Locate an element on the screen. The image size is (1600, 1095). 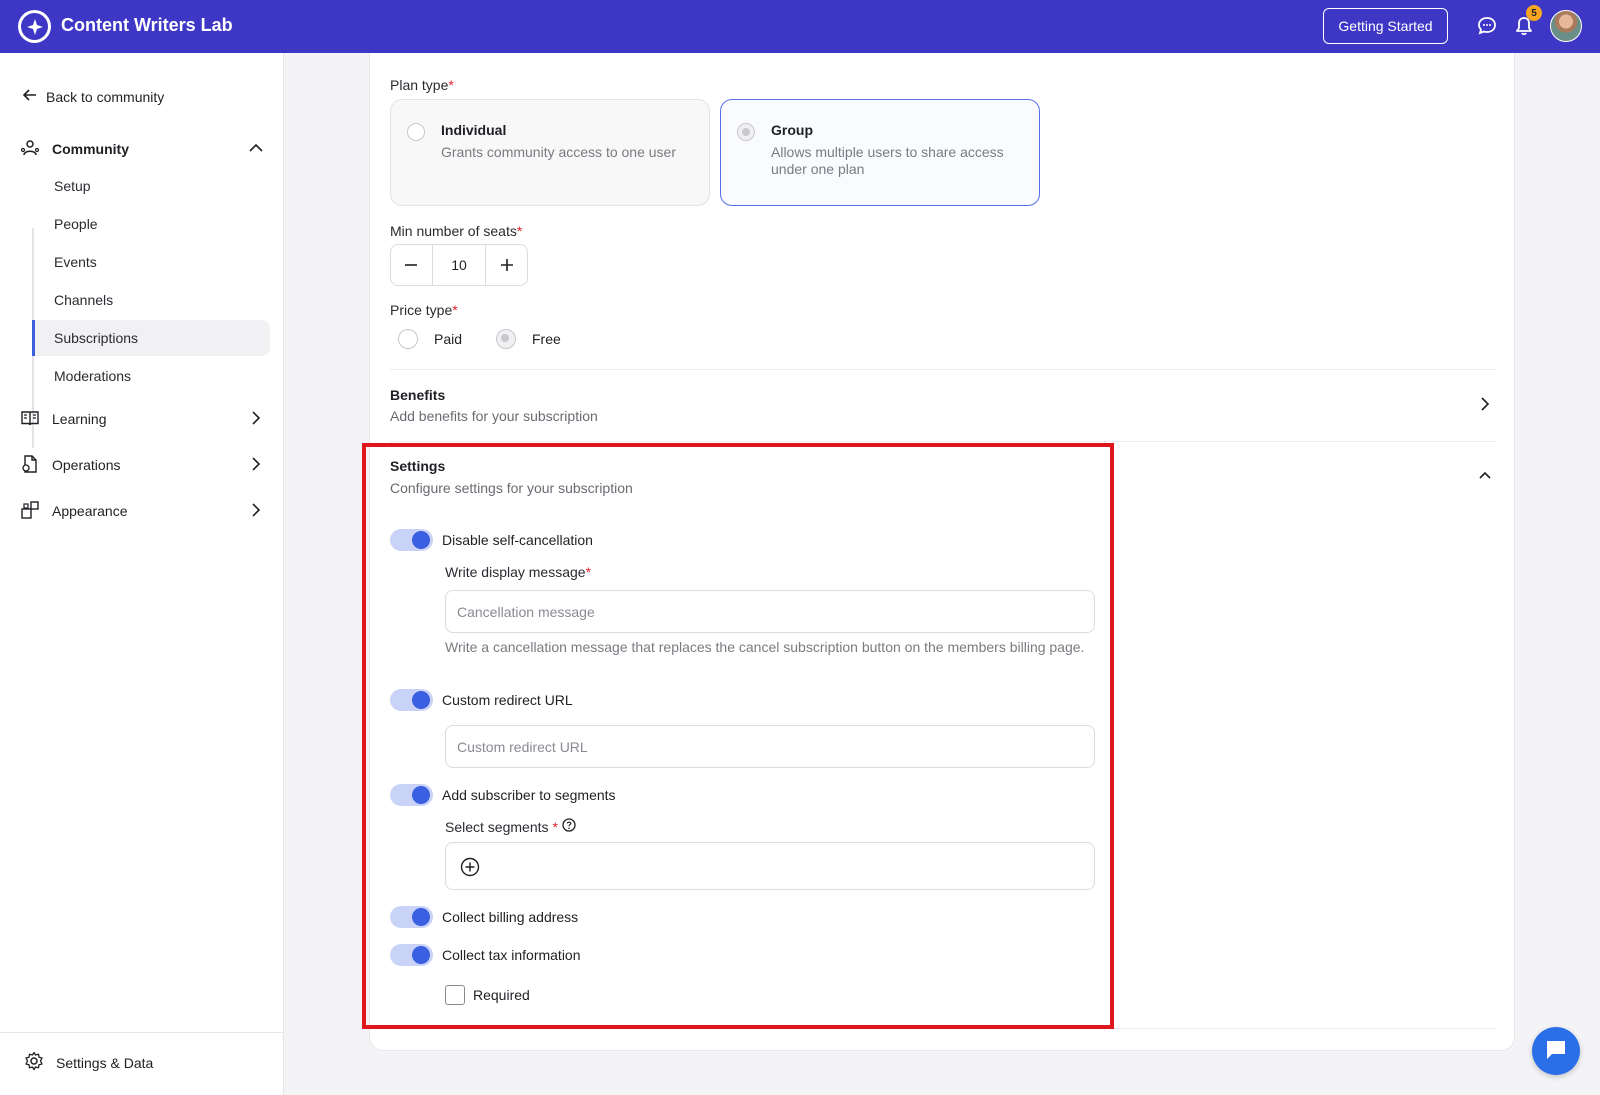
collect-billing-row: Collect billing address is located at coordinates (484, 917).